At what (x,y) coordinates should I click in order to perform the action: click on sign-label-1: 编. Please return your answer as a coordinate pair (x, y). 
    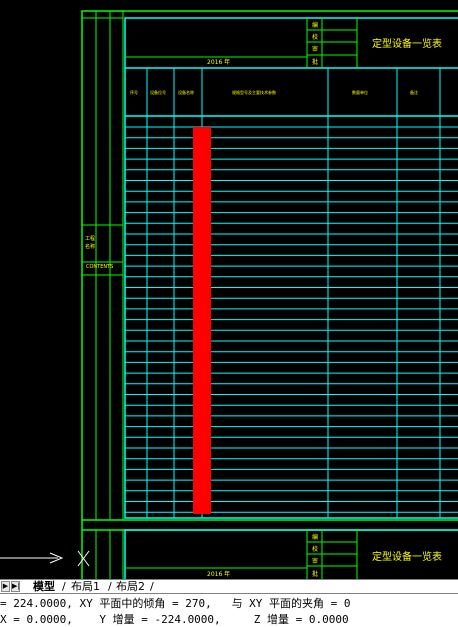
    Looking at the image, I should click on (315, 25).